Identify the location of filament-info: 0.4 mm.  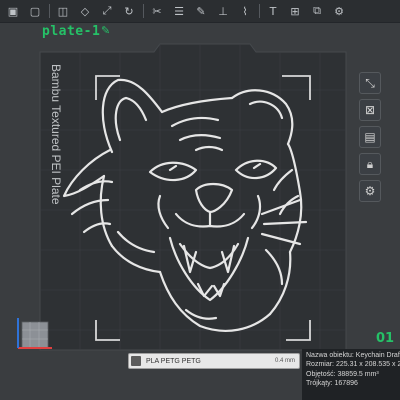
(284, 361).